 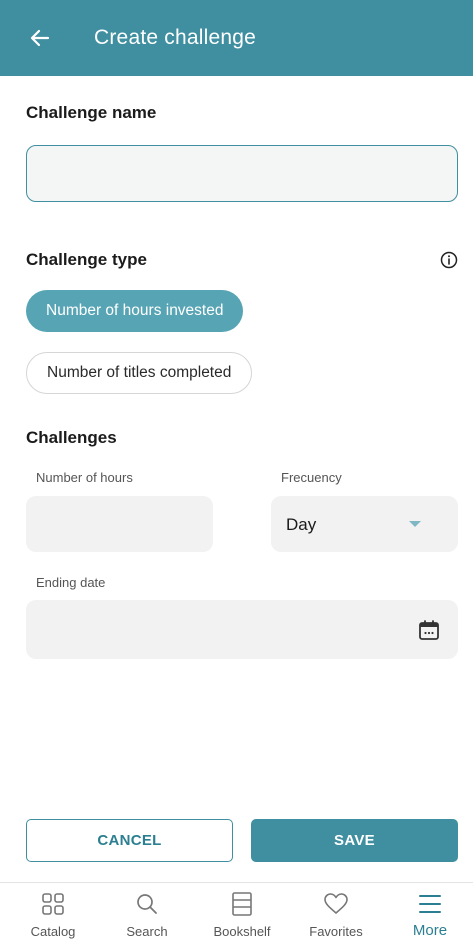 I want to click on challenge-type-label: Challenge type, so click(x=86, y=259).